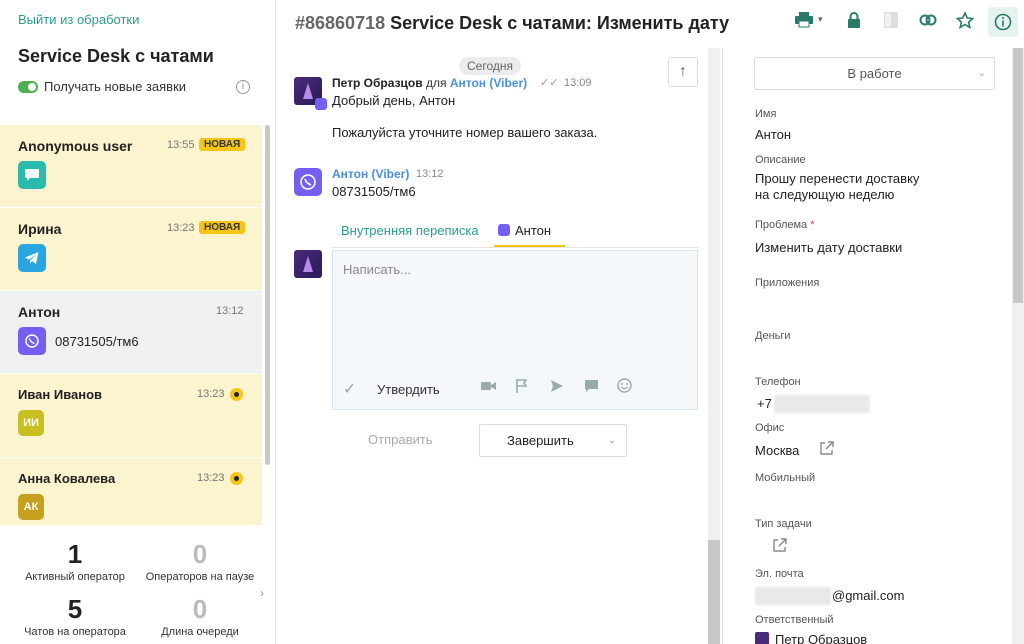  What do you see at coordinates (683, 72) in the screenshot?
I see `scroll-up-button: ↑` at bounding box center [683, 72].